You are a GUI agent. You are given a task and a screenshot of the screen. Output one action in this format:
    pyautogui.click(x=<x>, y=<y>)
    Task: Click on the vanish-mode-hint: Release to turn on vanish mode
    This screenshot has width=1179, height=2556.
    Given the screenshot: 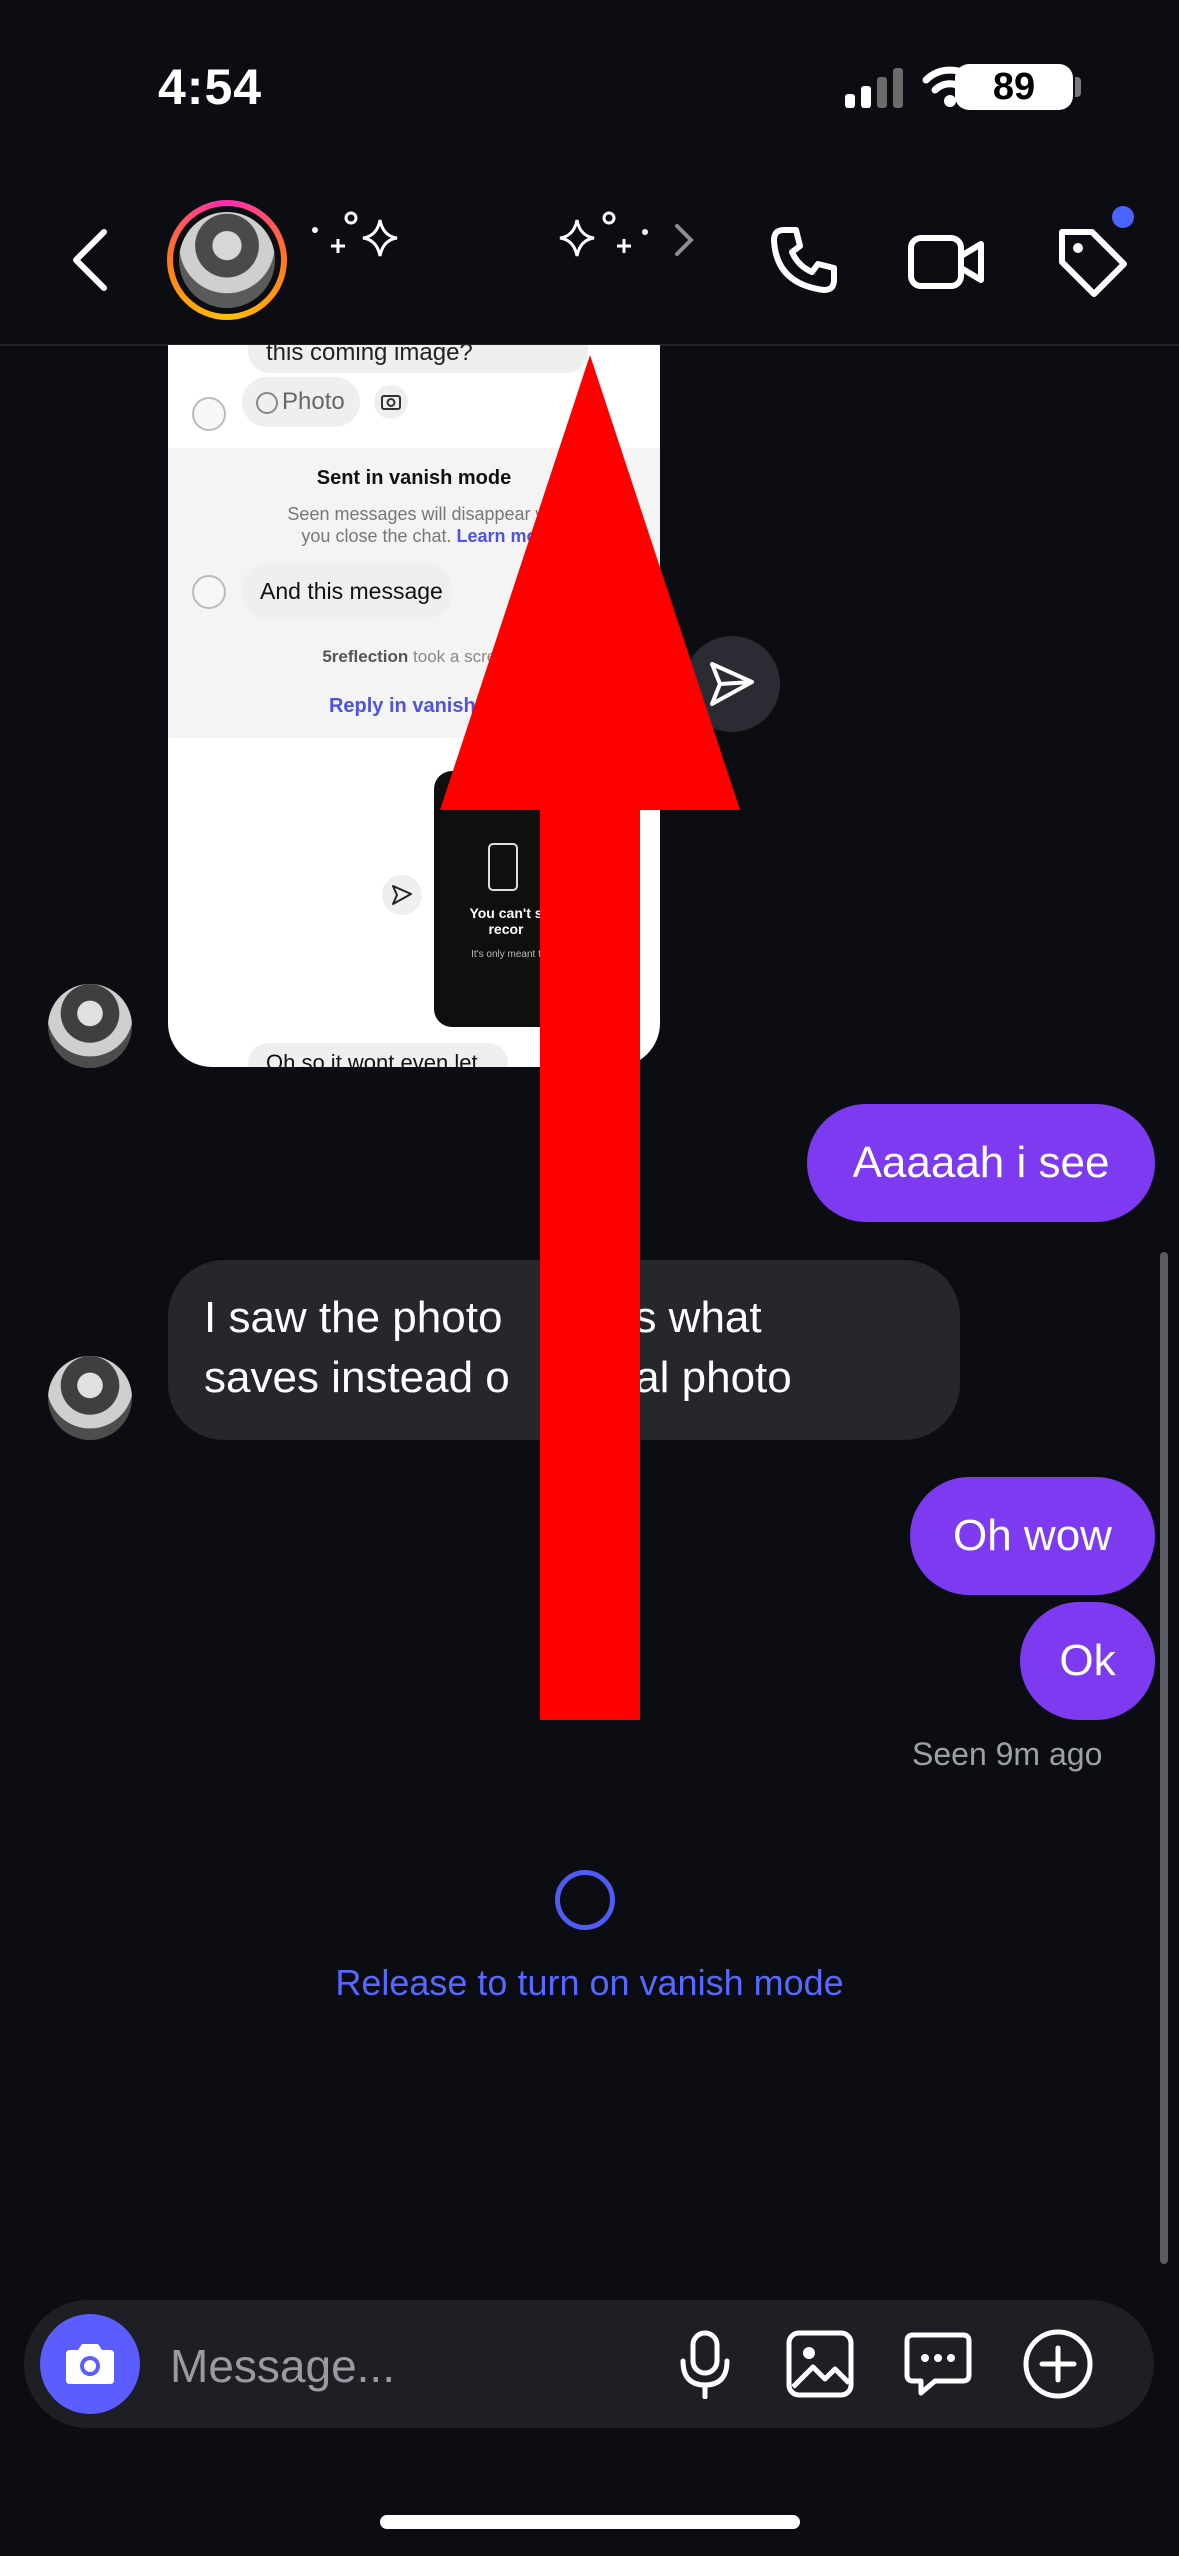 What is the action you would take?
    pyautogui.click(x=589, y=1982)
    